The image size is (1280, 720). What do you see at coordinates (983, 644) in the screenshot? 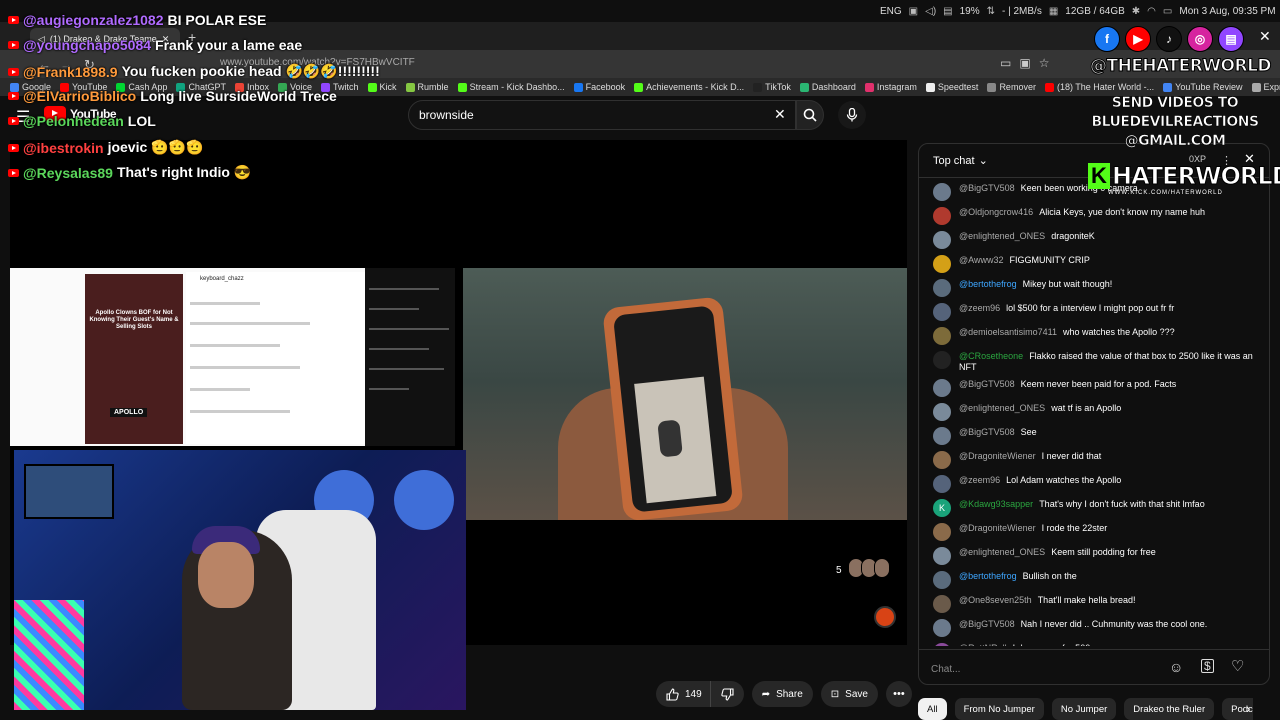
I see `chat-author: @RottNRoll` at bounding box center [983, 644].